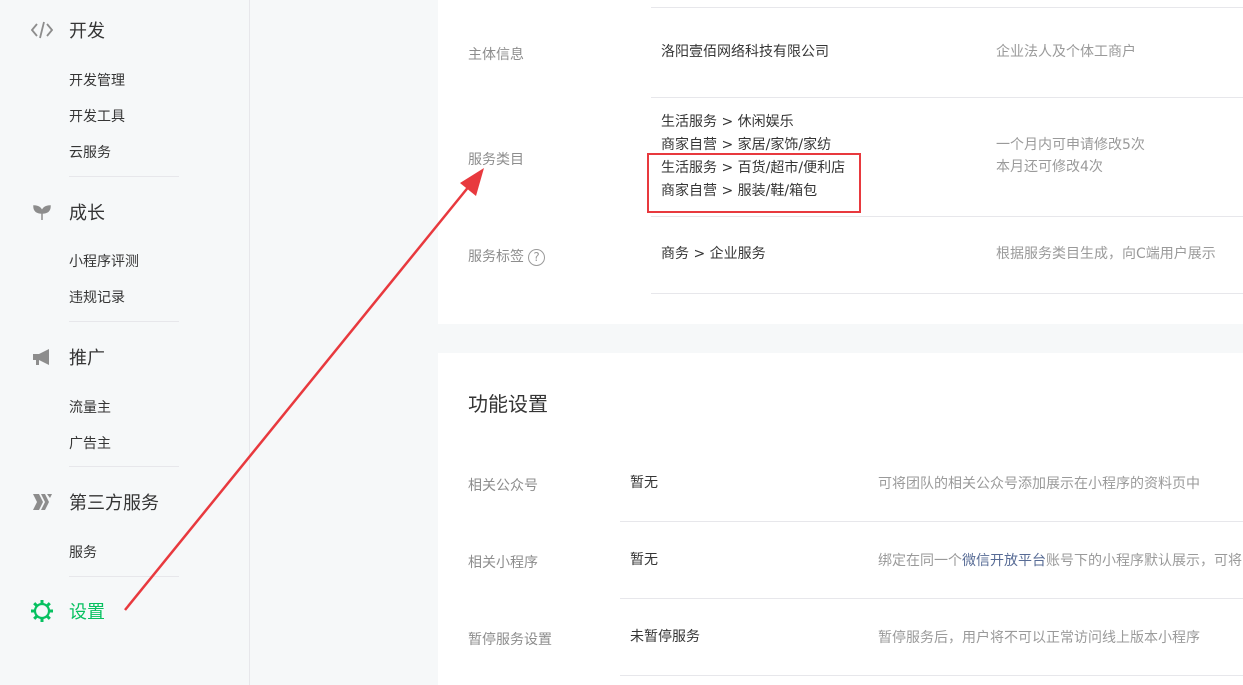 This screenshot has height=685, width=1243. What do you see at coordinates (42, 502) in the screenshot?
I see `third-party-icon` at bounding box center [42, 502].